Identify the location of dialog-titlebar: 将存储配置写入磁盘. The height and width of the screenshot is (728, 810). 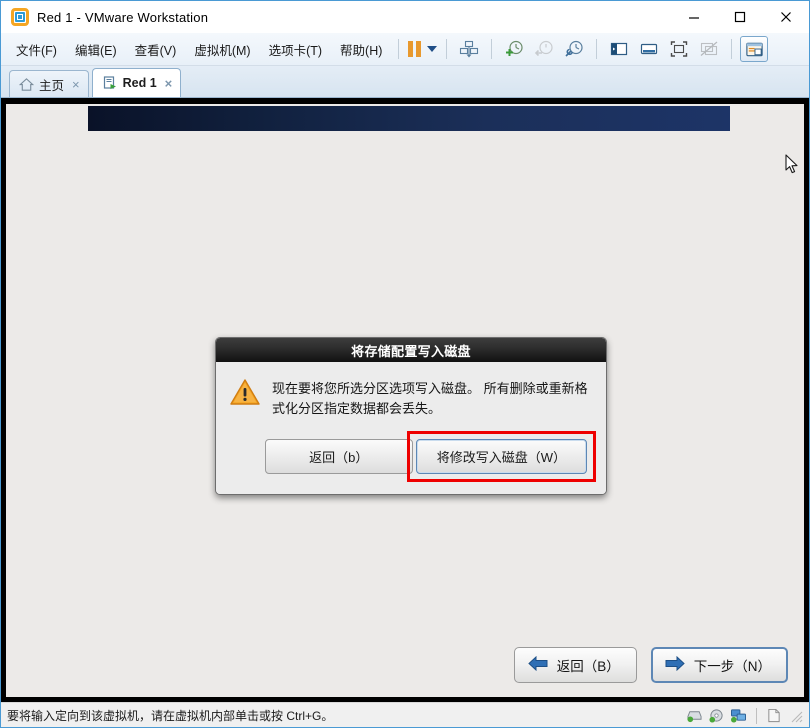
(411, 350).